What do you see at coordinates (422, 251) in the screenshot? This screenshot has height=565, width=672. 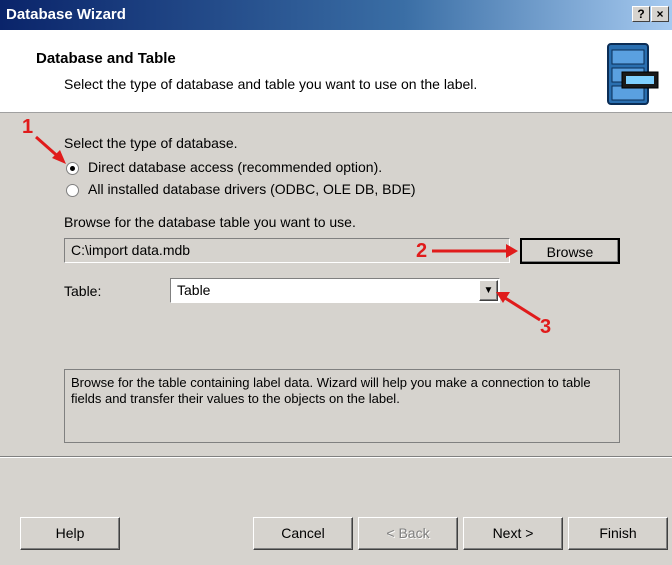 I see `annotation-2: 2` at bounding box center [422, 251].